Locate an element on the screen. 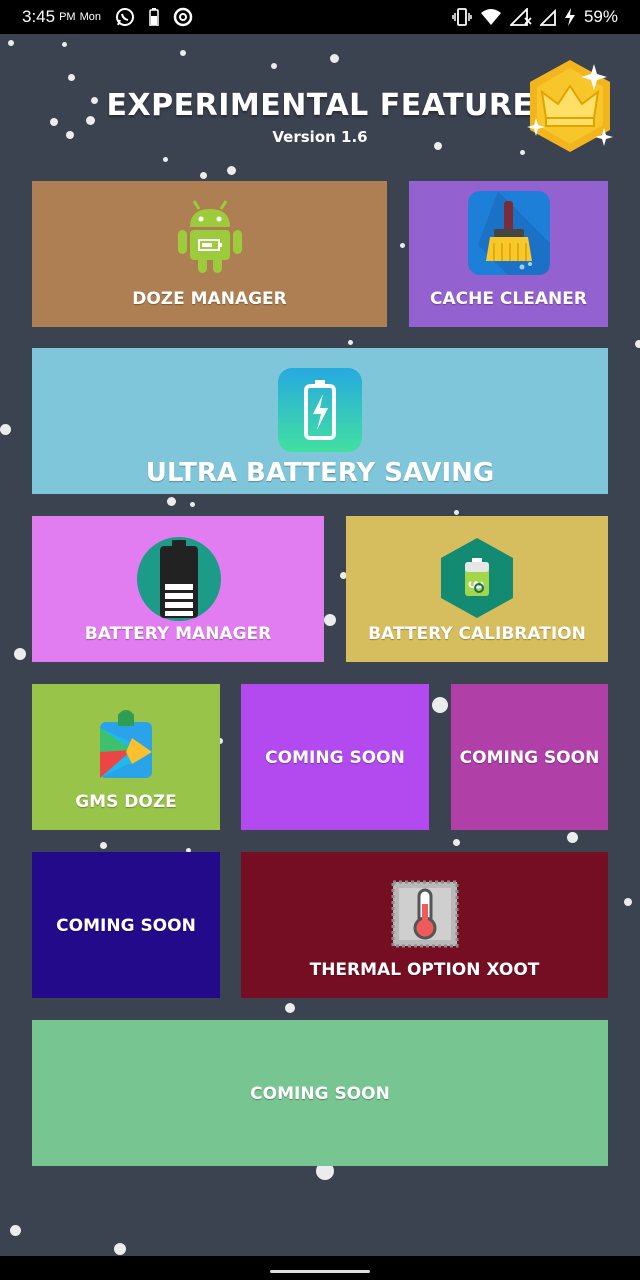 The width and height of the screenshot is (640, 1280). whatsapp-icon is located at coordinates (125, 17).